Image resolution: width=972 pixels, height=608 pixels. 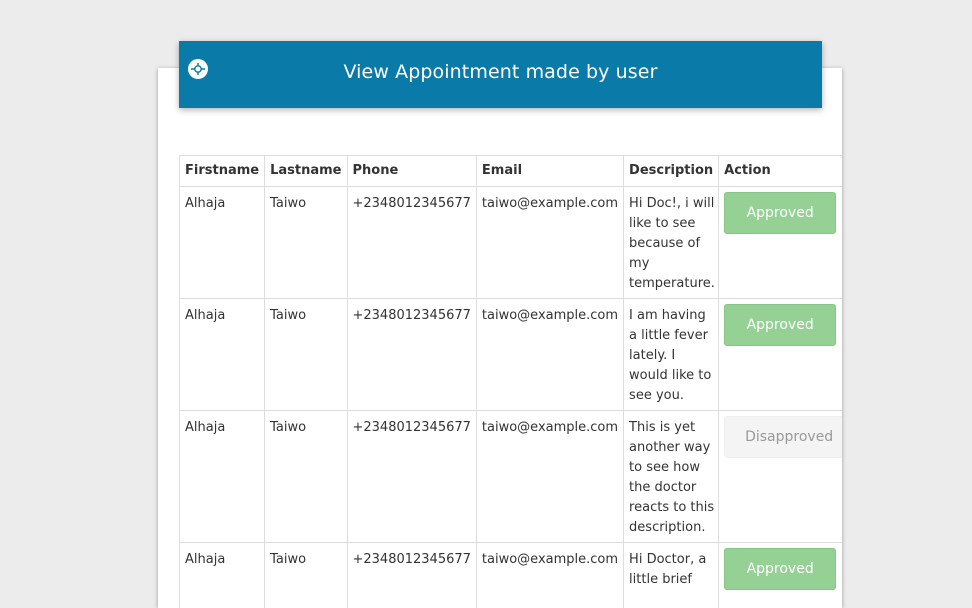 I want to click on column-header-firstname: Firstname, so click(x=222, y=171).